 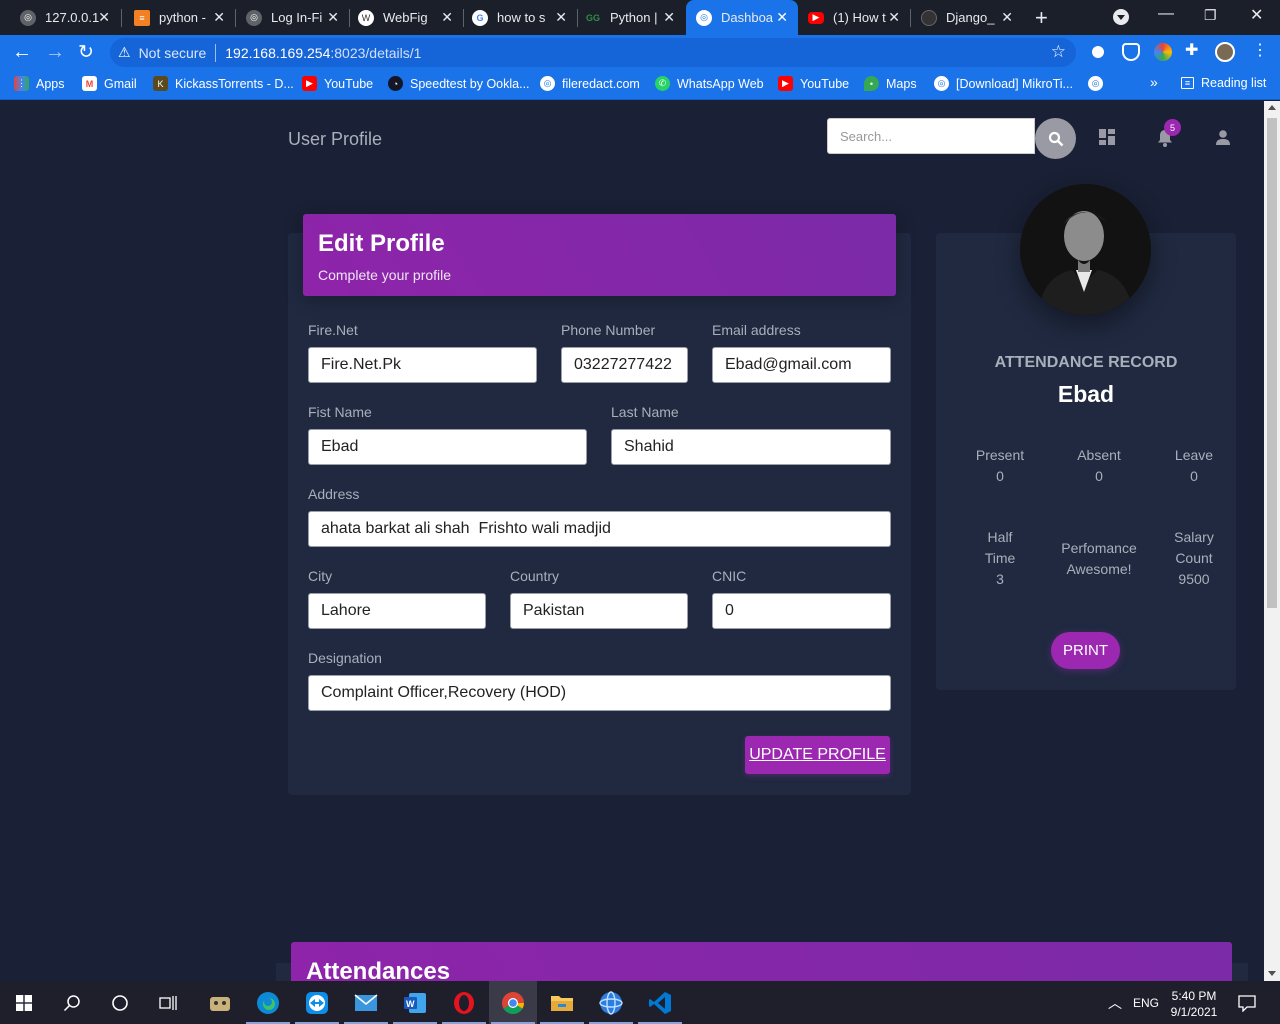 I want to click on vscode-icon, so click(x=660, y=1002).